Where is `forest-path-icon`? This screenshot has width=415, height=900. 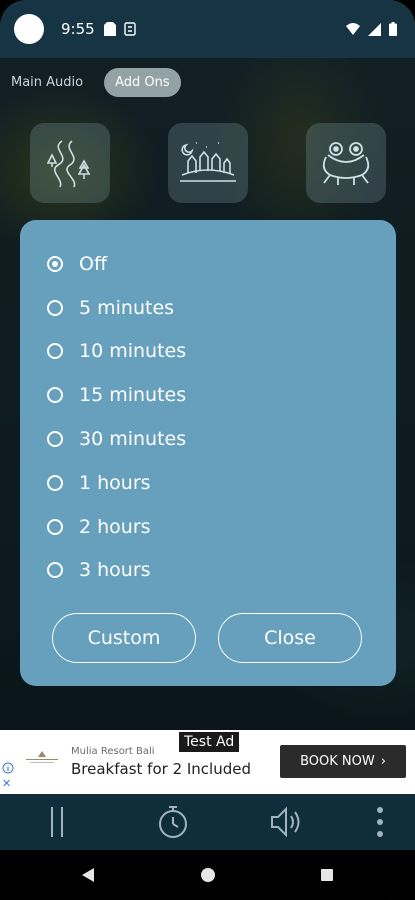
forest-path-icon is located at coordinates (68, 164).